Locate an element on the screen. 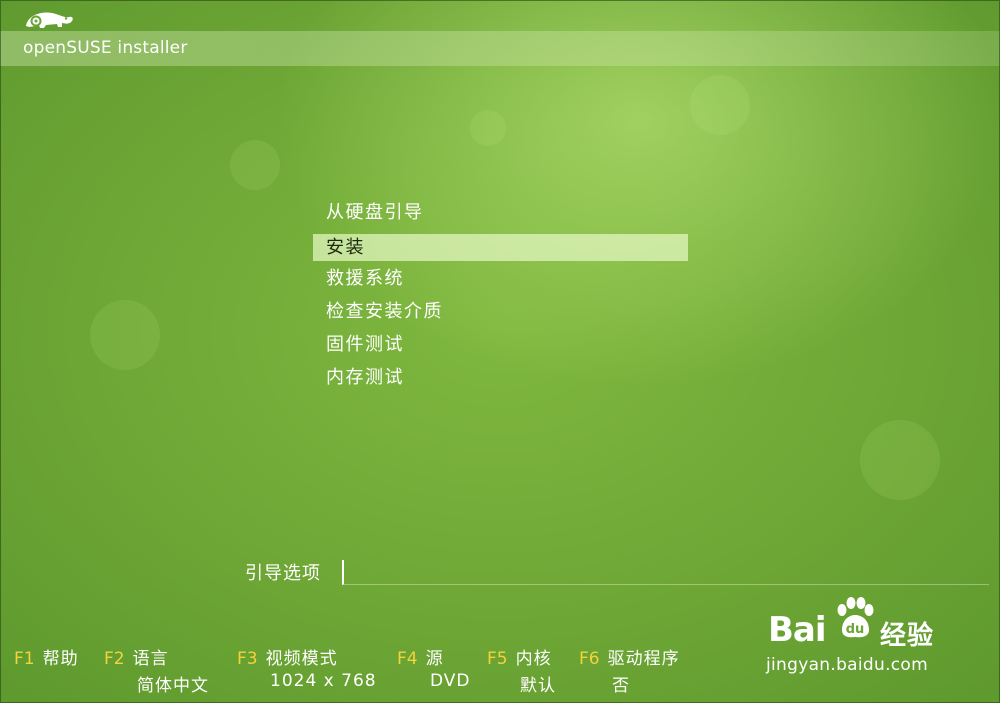  fkey-label: 帮助 is located at coordinates (60, 659).